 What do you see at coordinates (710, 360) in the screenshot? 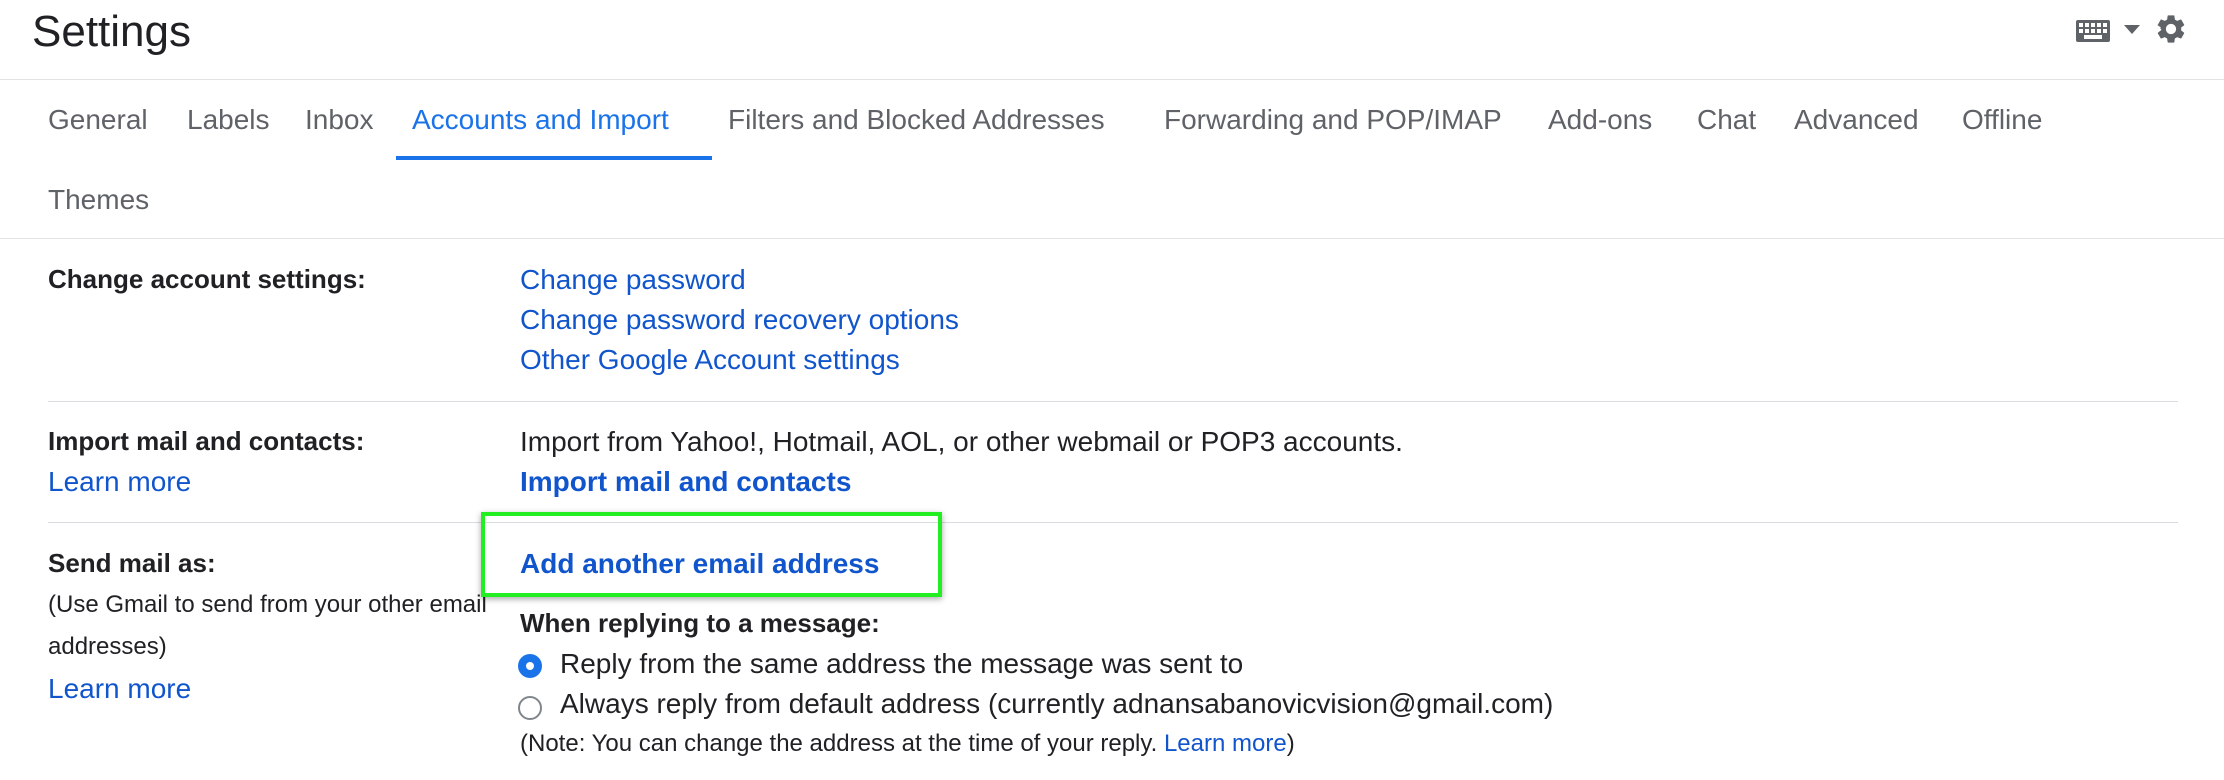
I see `other-google-account-settings-link: Other Google Account settings` at bounding box center [710, 360].